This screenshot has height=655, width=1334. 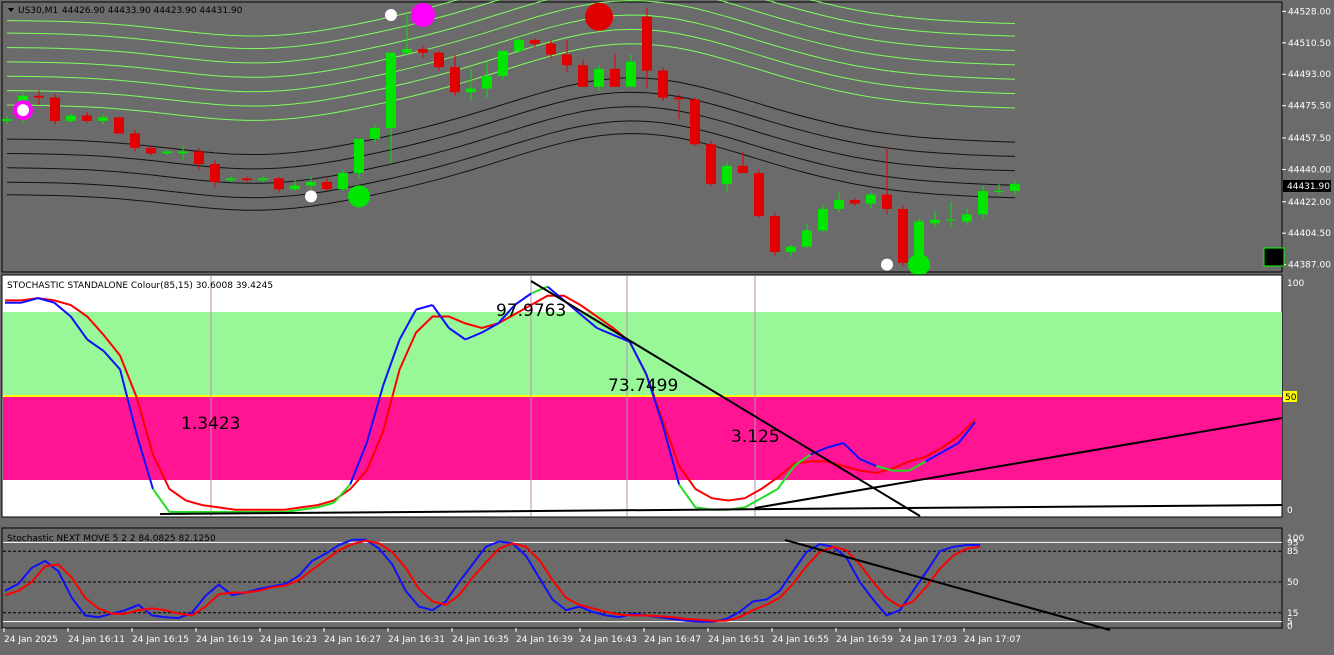 I want to click on annotation-97: 97.9763, so click(x=531, y=311).